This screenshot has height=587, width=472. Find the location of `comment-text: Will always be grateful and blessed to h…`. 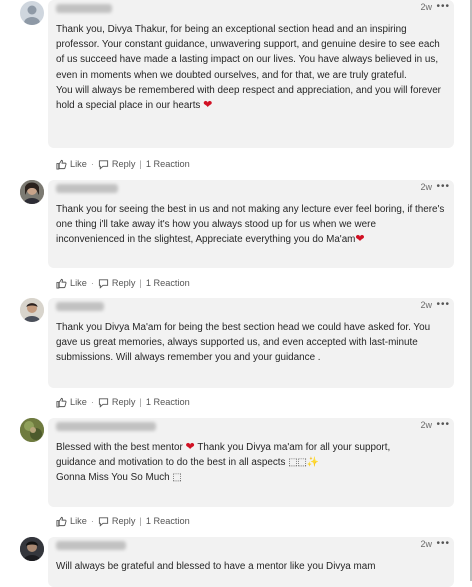

comment-text: Will always be grateful and blessed to h… is located at coordinates (251, 566).